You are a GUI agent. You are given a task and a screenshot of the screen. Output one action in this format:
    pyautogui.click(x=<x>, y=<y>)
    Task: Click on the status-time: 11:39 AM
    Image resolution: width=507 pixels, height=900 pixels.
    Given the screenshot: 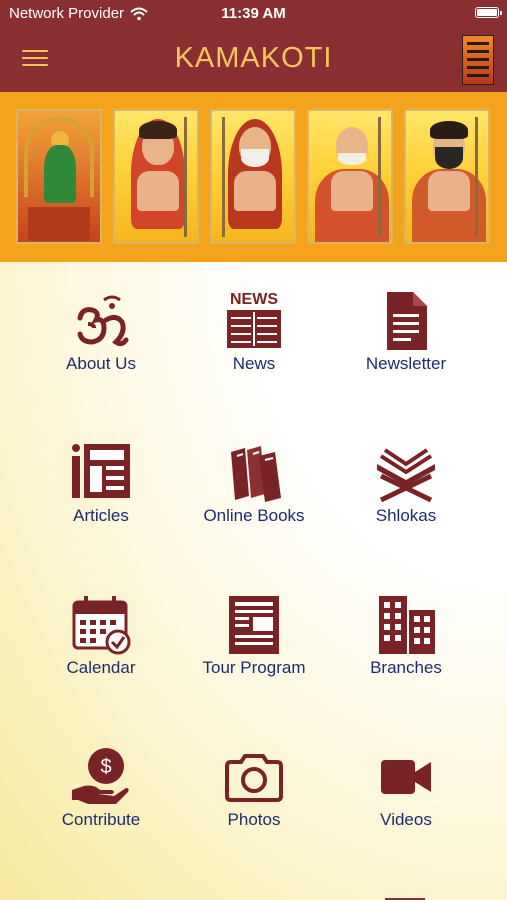 What is the action you would take?
    pyautogui.click(x=253, y=13)
    